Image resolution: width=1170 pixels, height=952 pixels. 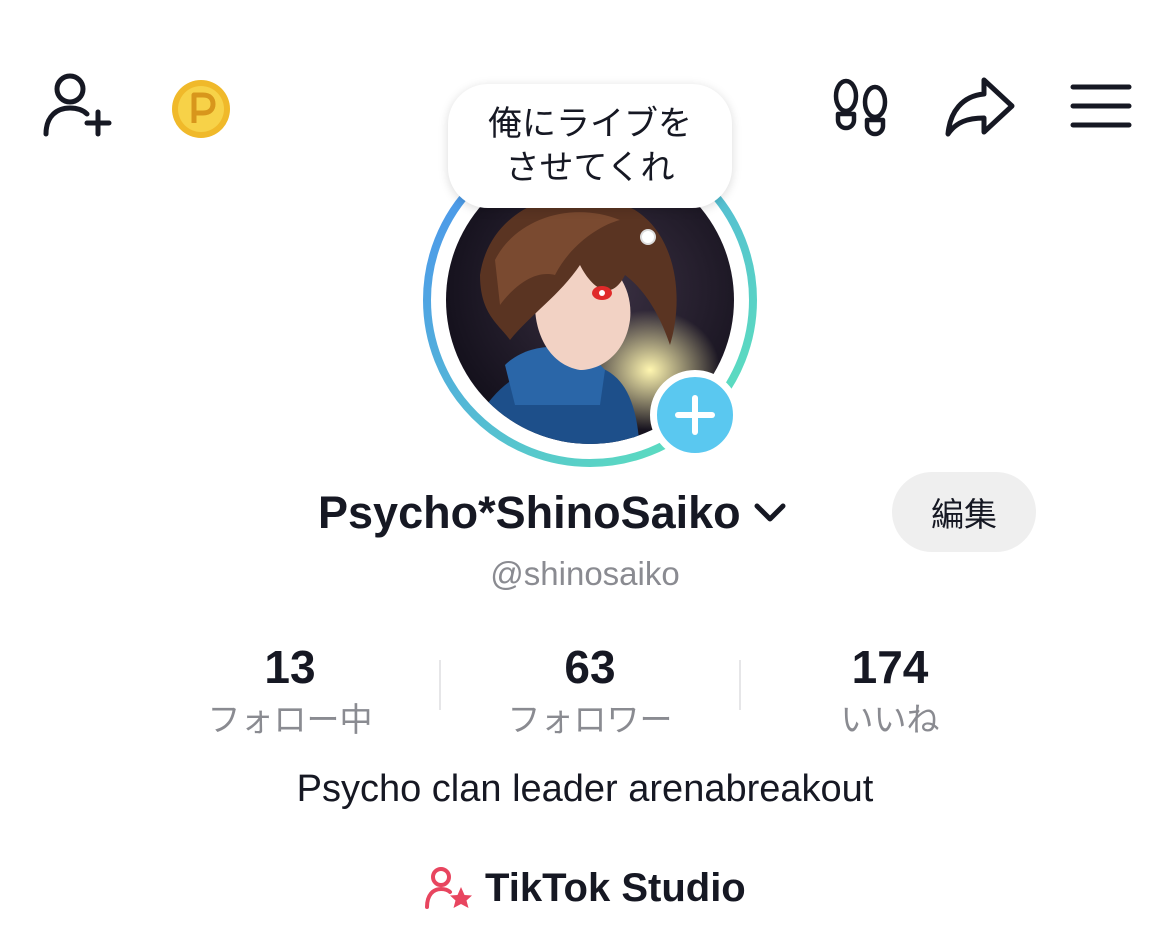 What do you see at coordinates (201, 109) in the screenshot?
I see `coin-icon` at bounding box center [201, 109].